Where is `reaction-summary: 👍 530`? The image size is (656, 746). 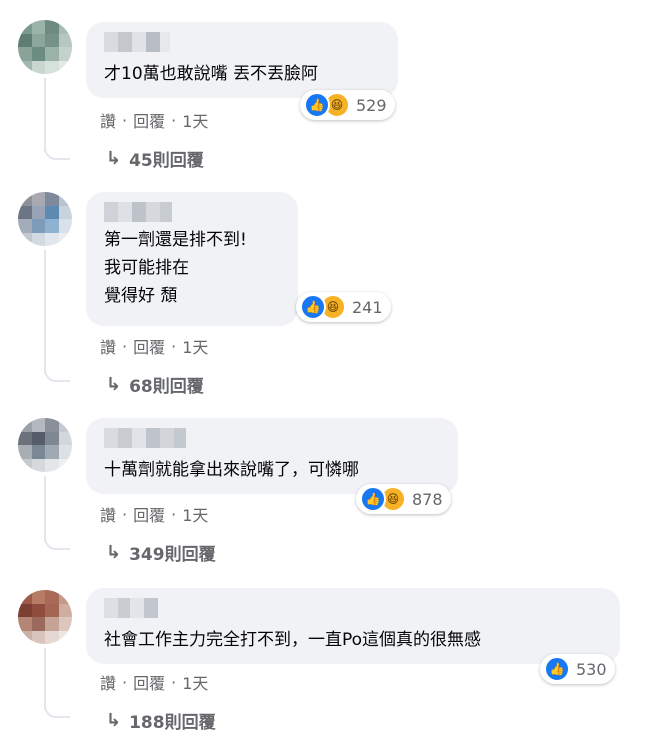 reaction-summary: 👍 530 is located at coordinates (577, 669).